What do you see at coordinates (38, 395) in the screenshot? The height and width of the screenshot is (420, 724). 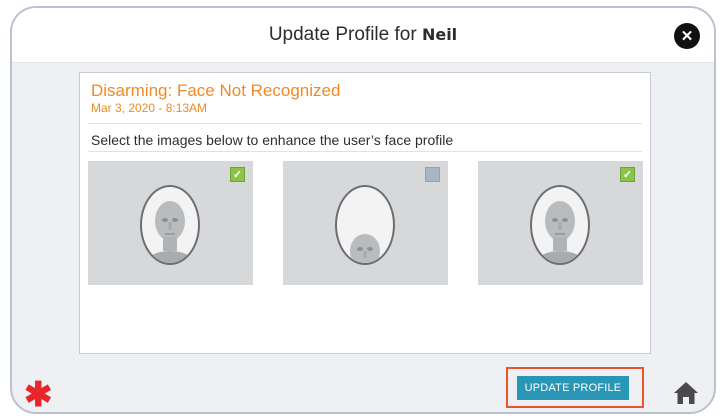 I see `asterisk-icon: ✱` at bounding box center [38, 395].